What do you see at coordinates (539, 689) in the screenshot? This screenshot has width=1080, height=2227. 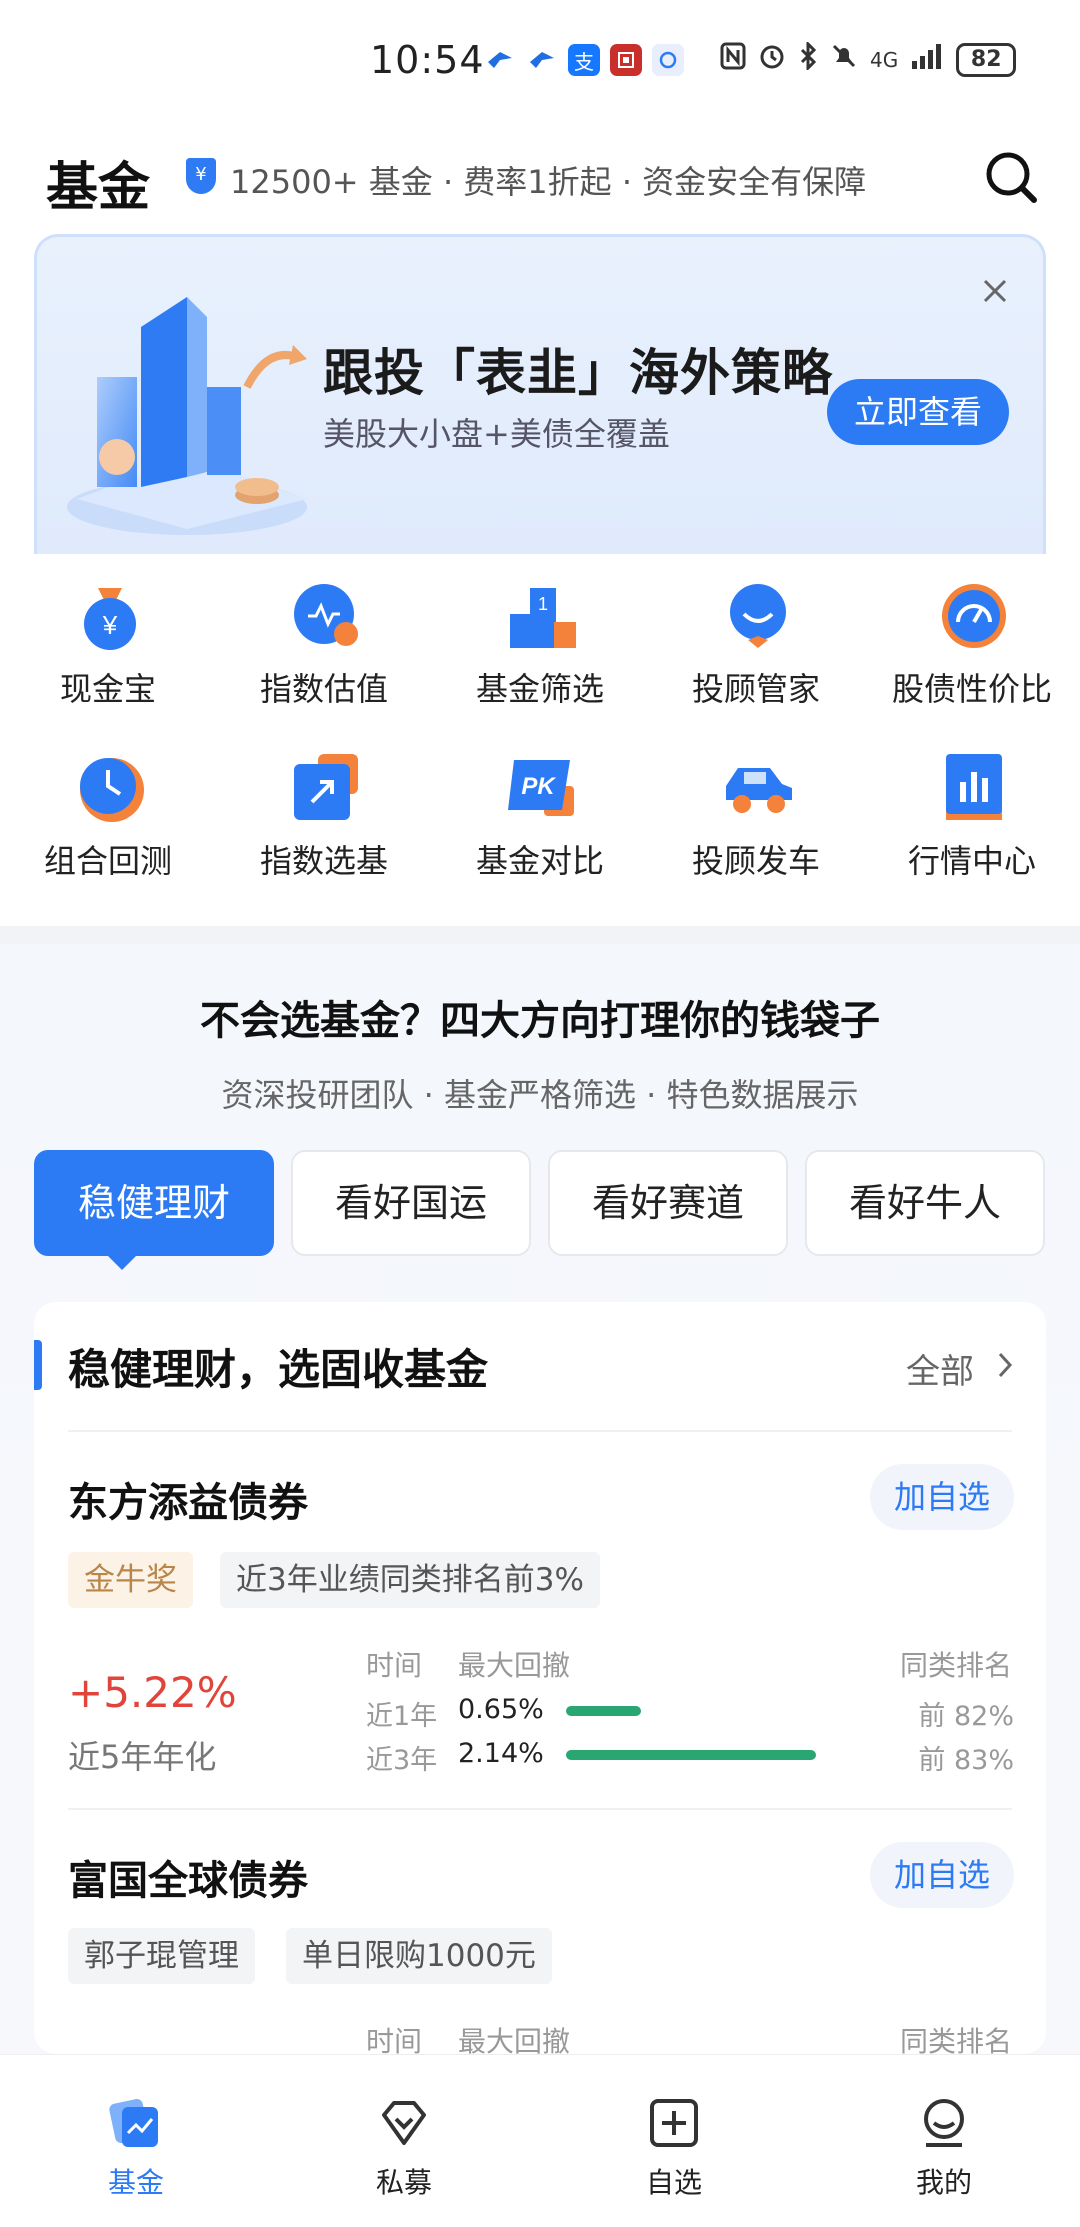 I see `shortcut-label: 基金筛选` at bounding box center [539, 689].